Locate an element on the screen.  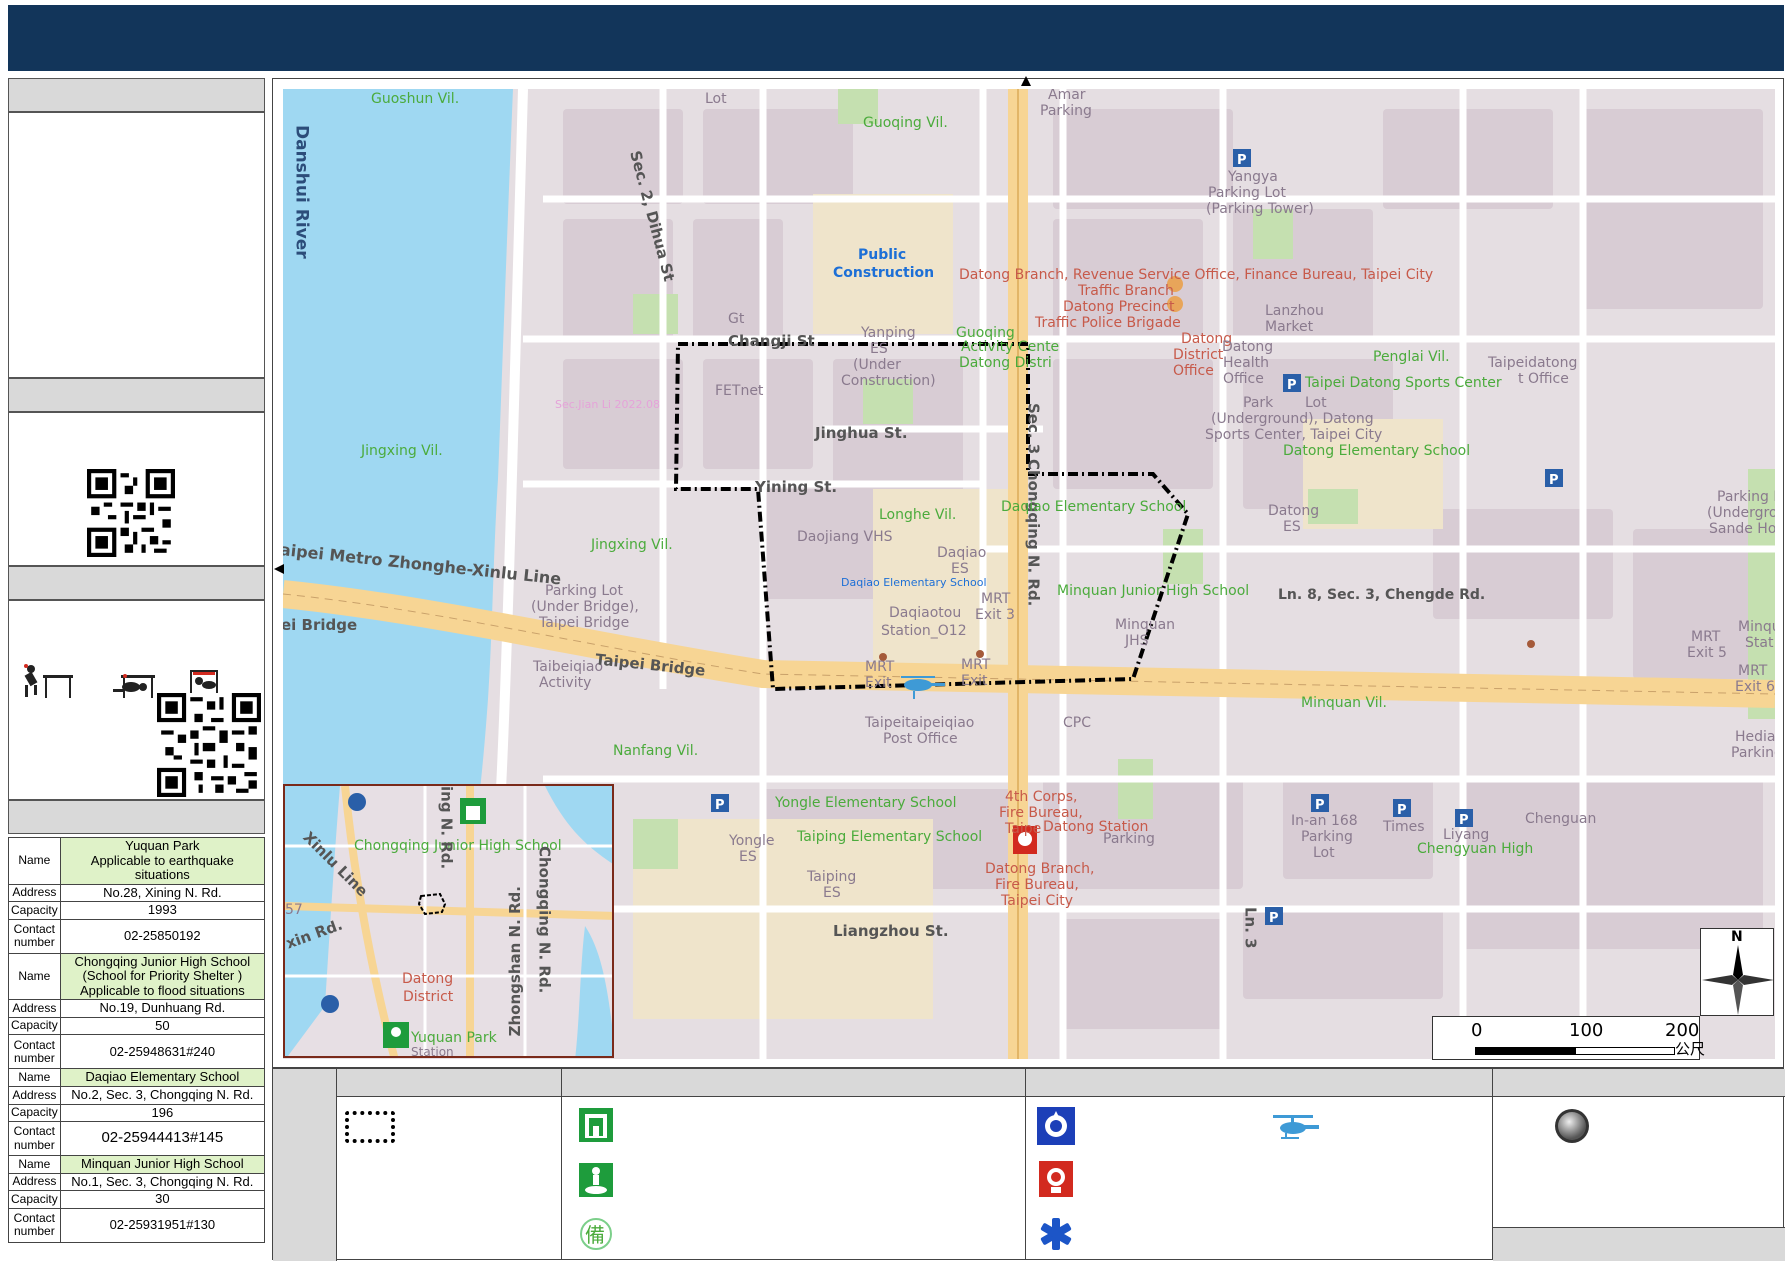
shelter-capacity: 50 is located at coordinates (162, 1026).